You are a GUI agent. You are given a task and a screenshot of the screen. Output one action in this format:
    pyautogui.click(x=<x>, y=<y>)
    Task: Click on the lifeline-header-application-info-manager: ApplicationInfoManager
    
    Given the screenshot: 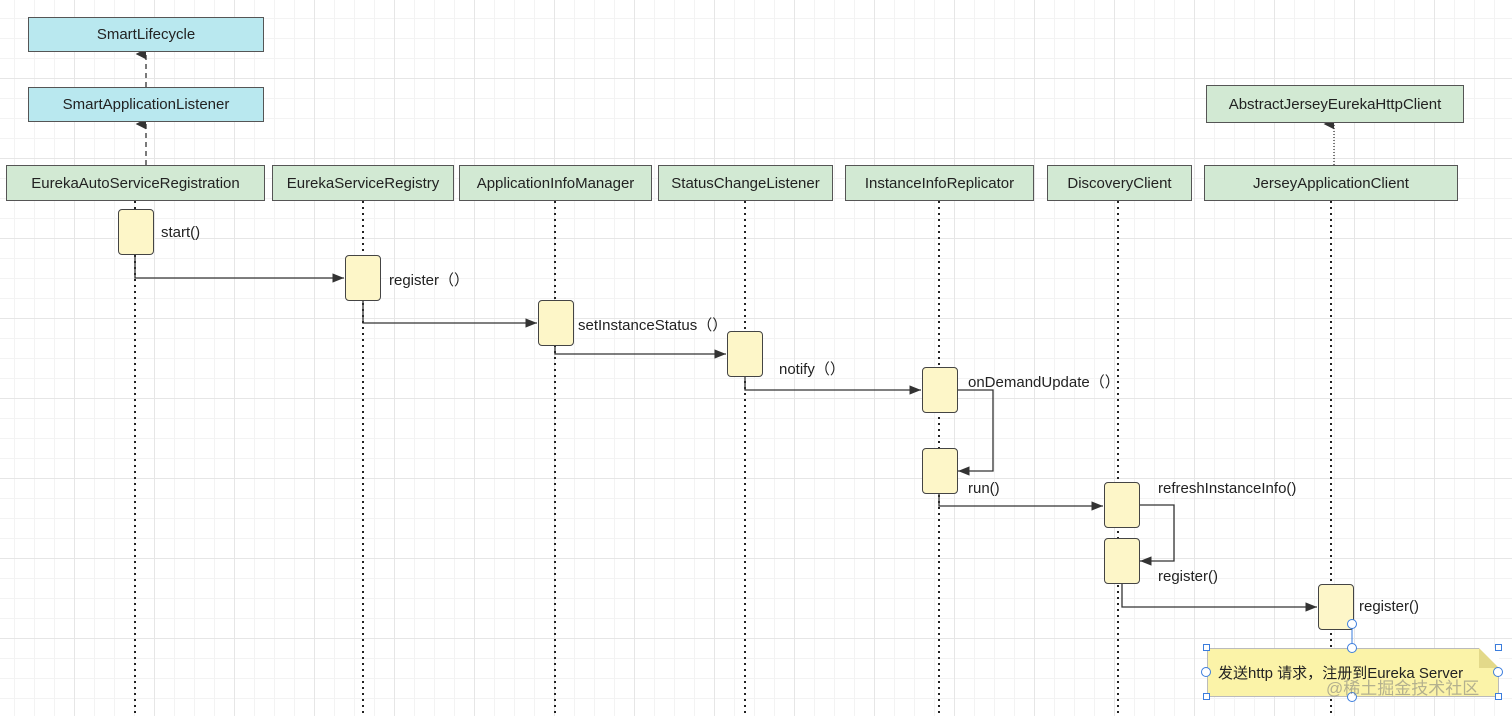 What is the action you would take?
    pyautogui.click(x=555, y=183)
    